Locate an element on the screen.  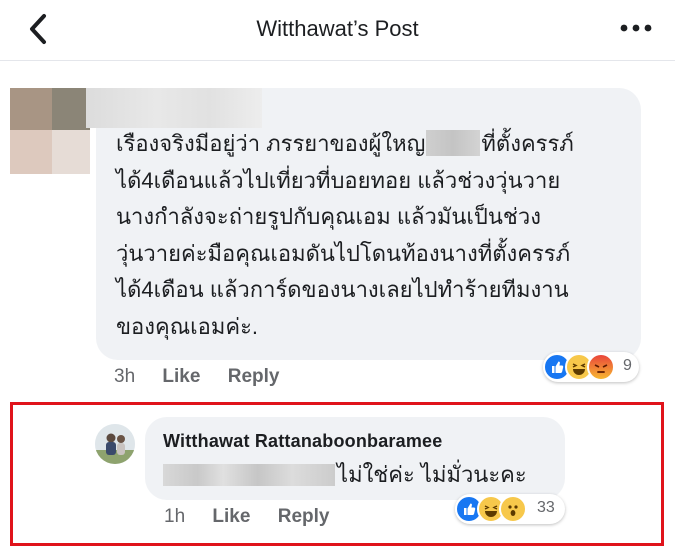
wow-reaction-icon is located at coordinates (513, 509).